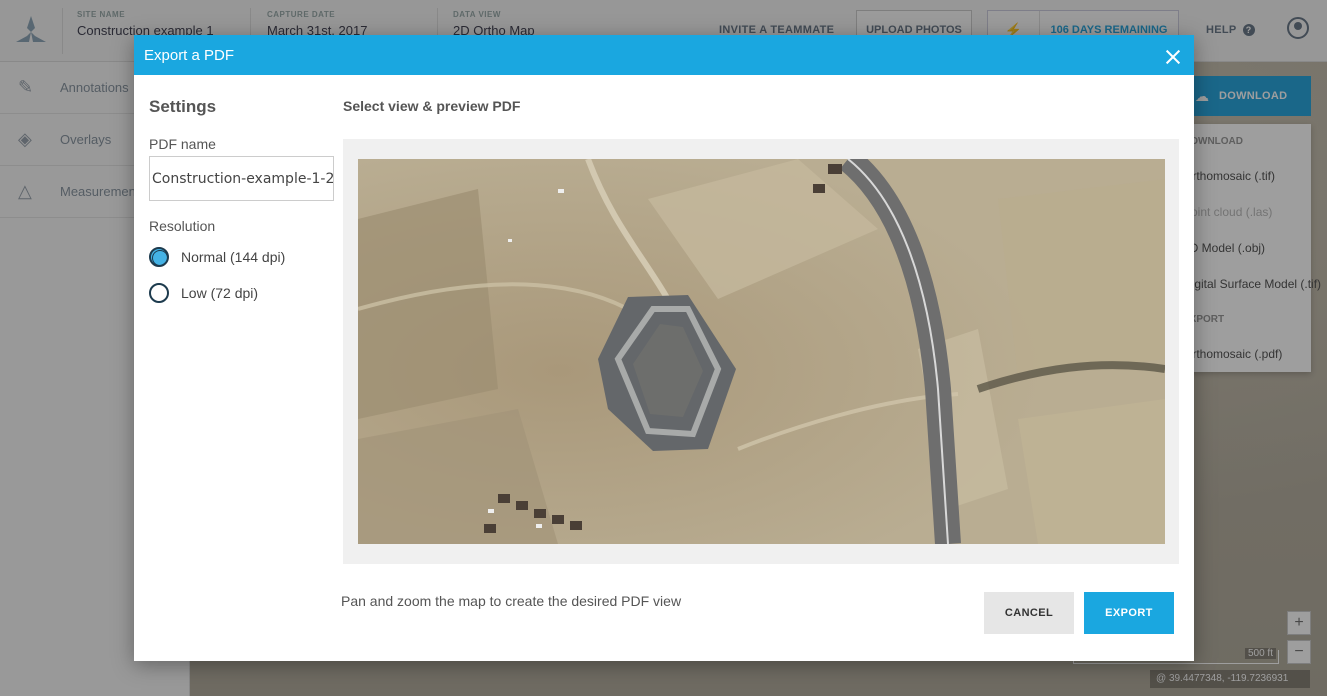 Image resolution: width=1327 pixels, height=696 pixels. What do you see at coordinates (432, 106) in the screenshot?
I see `preview-heading: Select view & preview PDF` at bounding box center [432, 106].